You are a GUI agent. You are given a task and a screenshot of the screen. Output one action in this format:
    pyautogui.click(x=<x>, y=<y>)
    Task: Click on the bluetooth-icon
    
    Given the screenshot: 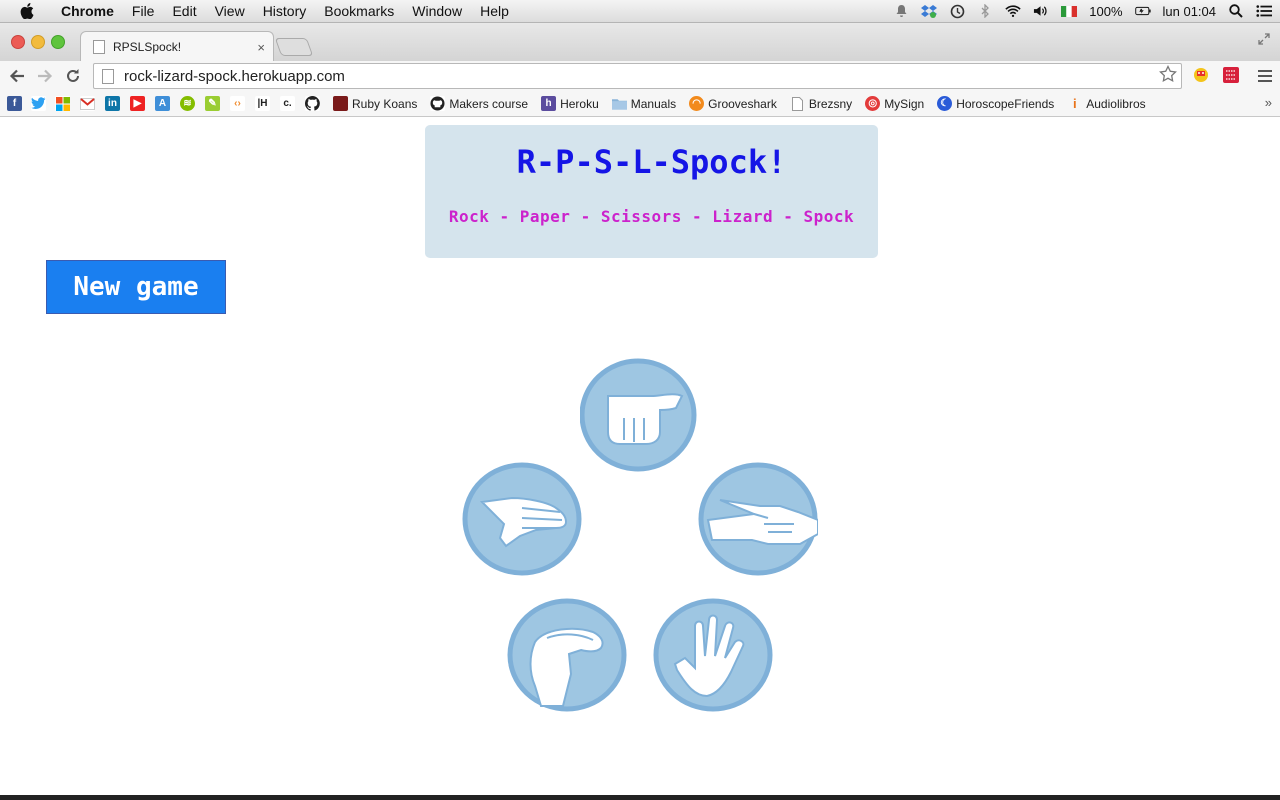 What is the action you would take?
    pyautogui.click(x=985, y=11)
    